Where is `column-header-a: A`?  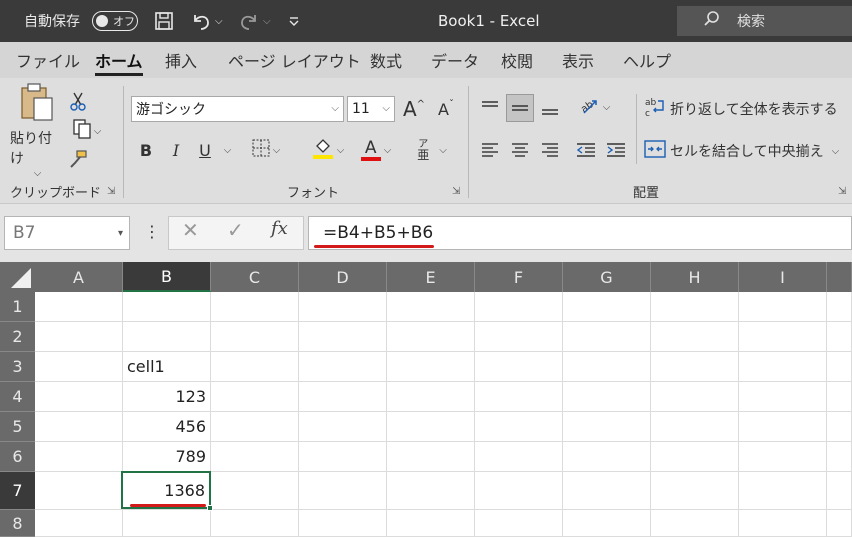 column-header-a: A is located at coordinates (79, 277).